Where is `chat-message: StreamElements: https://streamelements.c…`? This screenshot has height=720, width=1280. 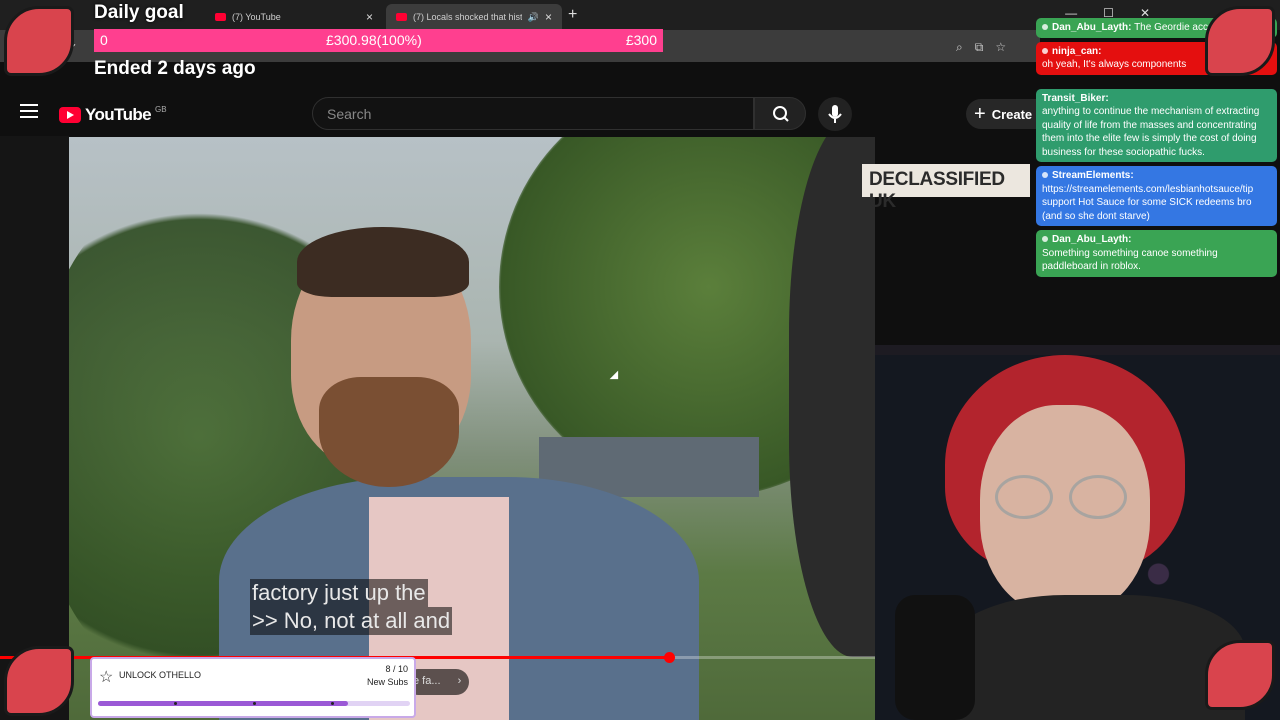
chat-message: StreamElements: https://streamelements.c… is located at coordinates (1156, 196).